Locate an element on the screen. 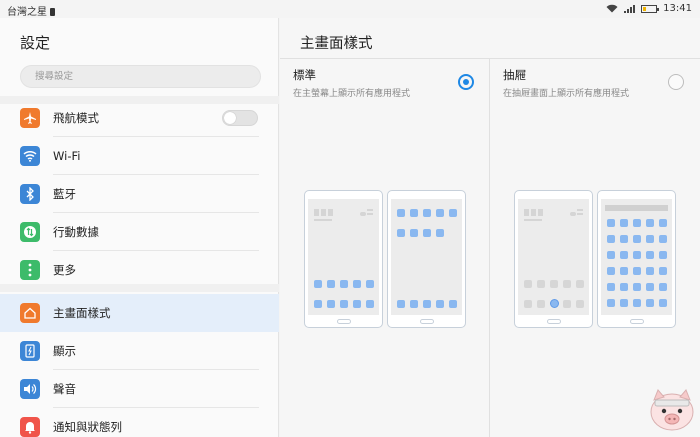  airplane-mode-toggle is located at coordinates (240, 118).